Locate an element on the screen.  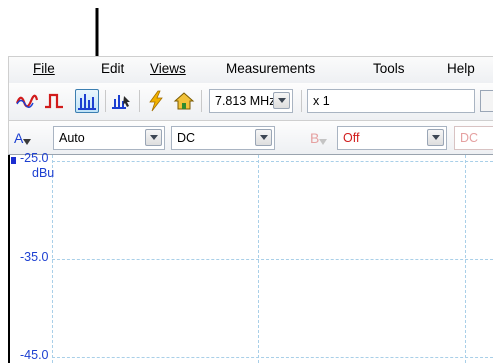
channel-a-icon: A is located at coordinates (24, 139).